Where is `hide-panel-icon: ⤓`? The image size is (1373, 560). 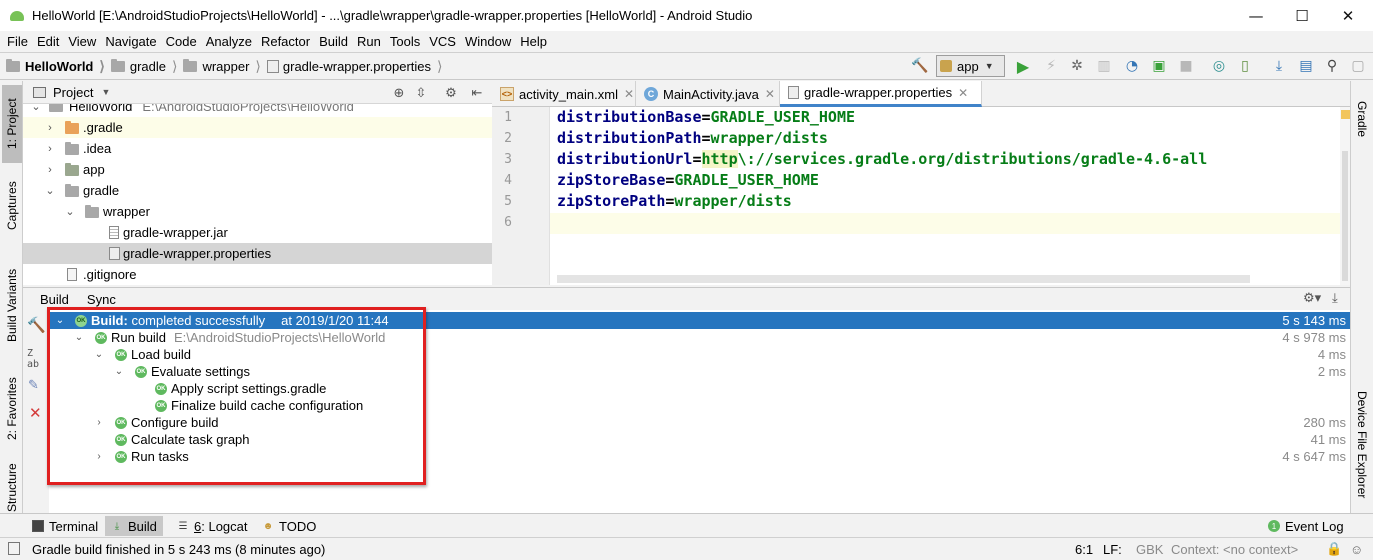
hide-panel-icon: ⤓ is located at coordinates (1335, 298).